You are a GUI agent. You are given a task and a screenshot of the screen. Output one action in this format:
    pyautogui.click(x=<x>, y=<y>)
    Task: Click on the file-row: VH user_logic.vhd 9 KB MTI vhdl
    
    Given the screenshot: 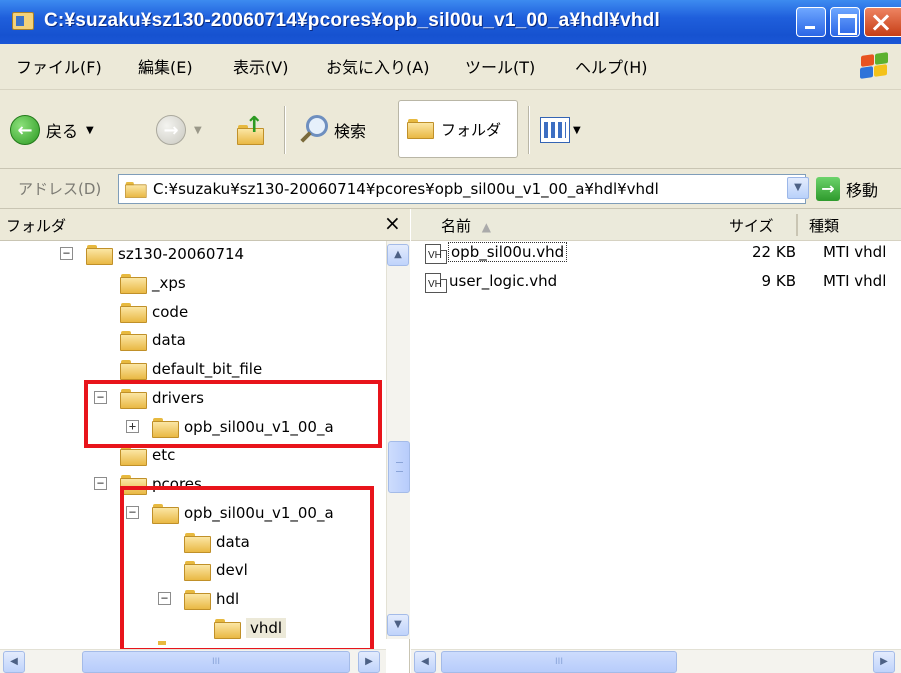 What is the action you would take?
    pyautogui.click(x=663, y=283)
    